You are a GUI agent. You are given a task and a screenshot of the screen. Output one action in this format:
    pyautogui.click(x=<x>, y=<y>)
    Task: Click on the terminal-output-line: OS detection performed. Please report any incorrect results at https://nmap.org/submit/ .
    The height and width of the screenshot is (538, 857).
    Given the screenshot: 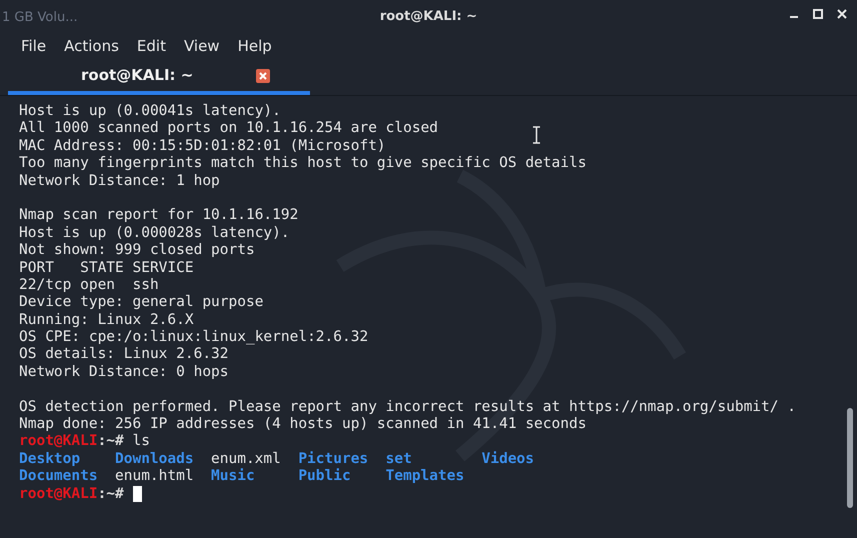 What is the action you would take?
    pyautogui.click(x=407, y=407)
    